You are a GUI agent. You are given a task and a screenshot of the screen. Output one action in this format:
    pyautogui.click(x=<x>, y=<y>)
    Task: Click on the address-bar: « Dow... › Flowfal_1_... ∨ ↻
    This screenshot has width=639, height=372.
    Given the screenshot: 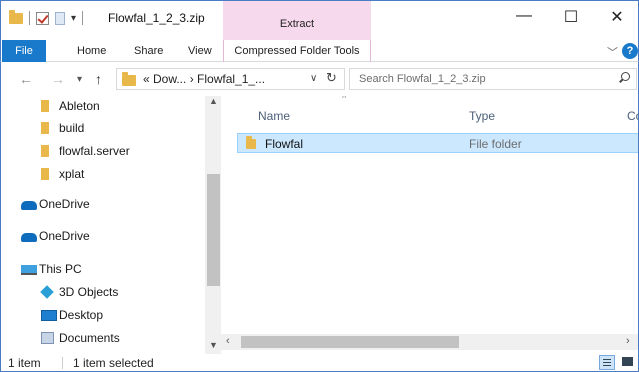 What is the action you would take?
    pyautogui.click(x=230, y=79)
    